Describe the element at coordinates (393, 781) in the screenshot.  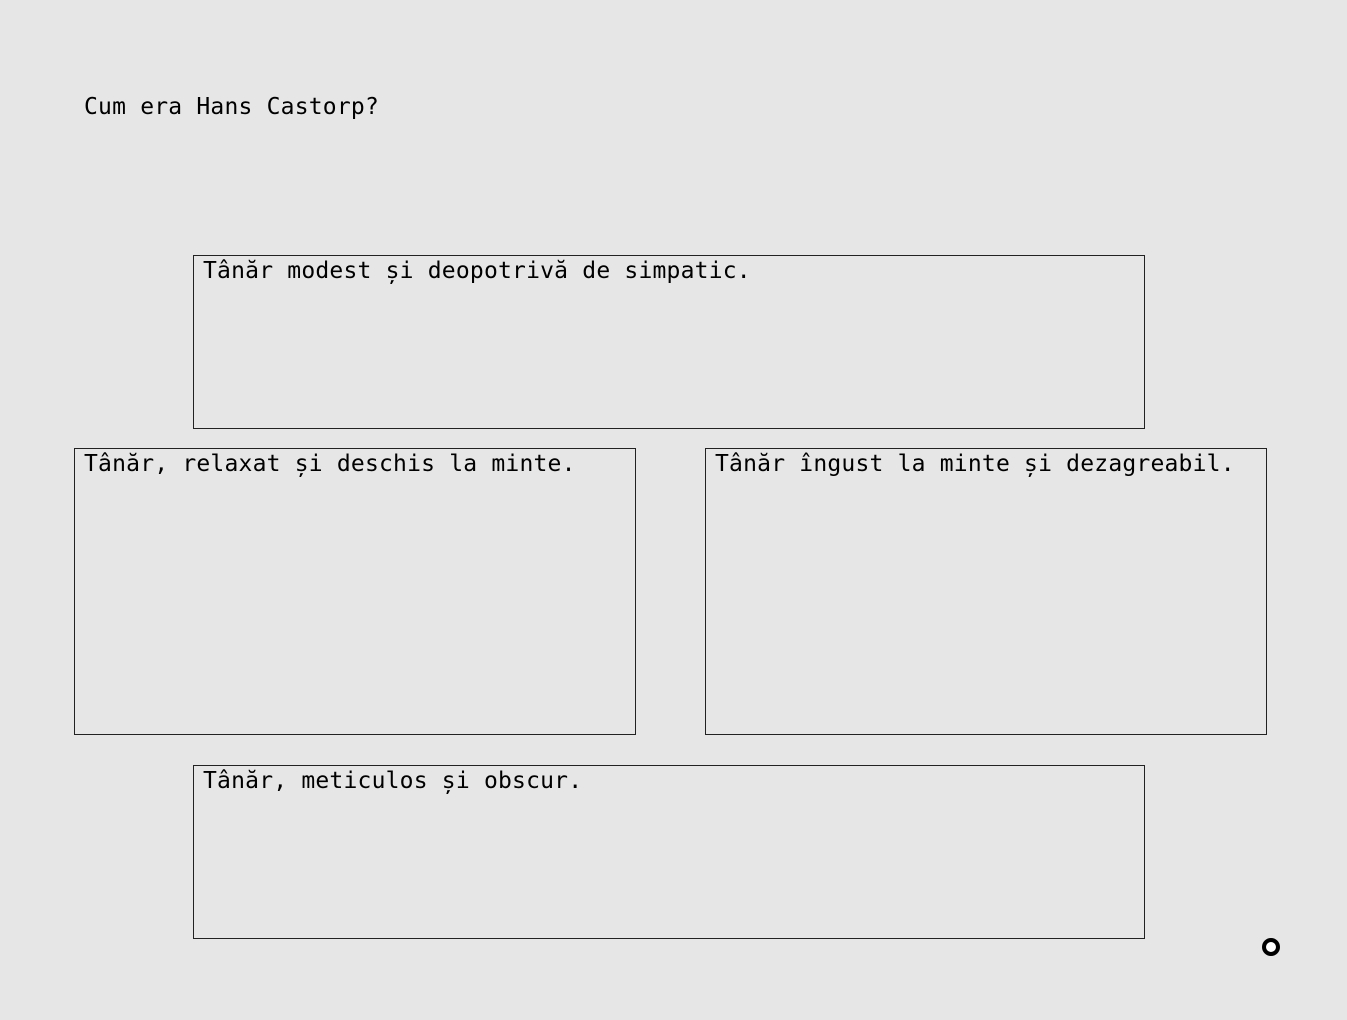
I see `answer-option-label: Tânăr, meticulos și obscur.` at that location.